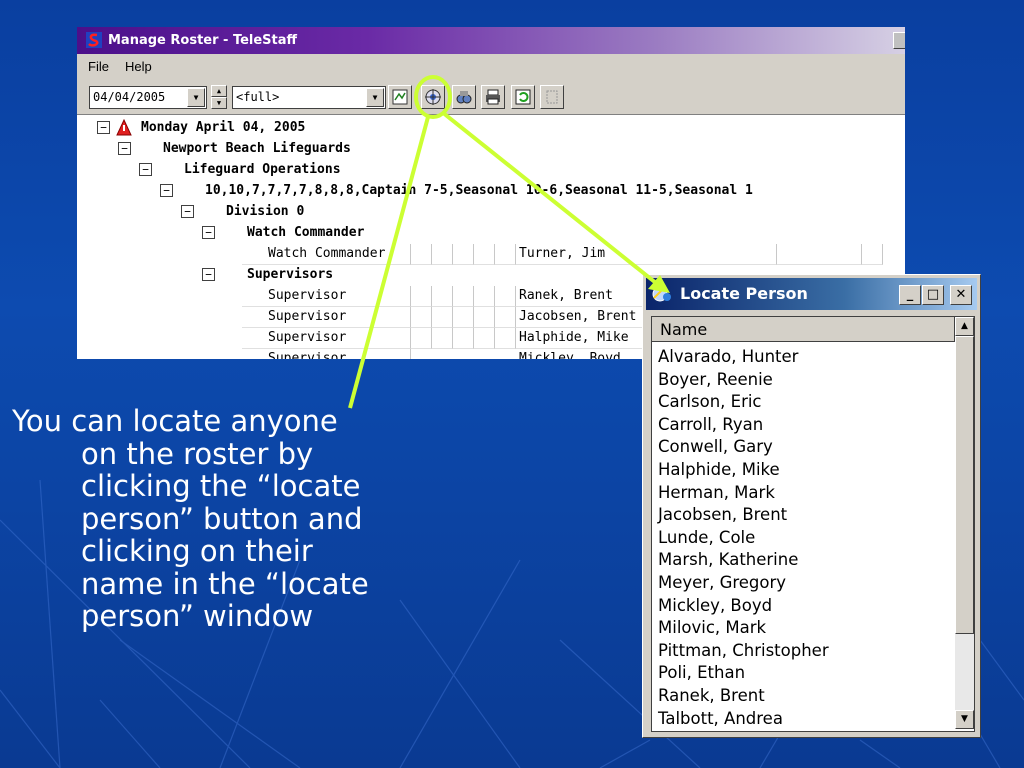 Image resolution: width=1024 pixels, height=768 pixels. What do you see at coordinates (728, 559) in the screenshot?
I see `list-item: Marsh, Katherine` at bounding box center [728, 559].